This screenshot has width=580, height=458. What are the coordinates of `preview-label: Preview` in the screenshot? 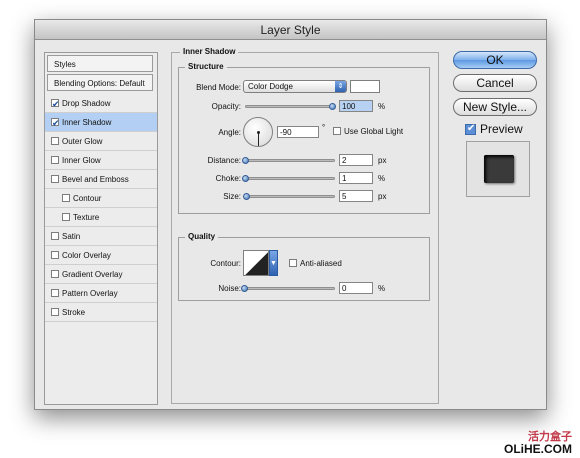 It's located at (501, 129).